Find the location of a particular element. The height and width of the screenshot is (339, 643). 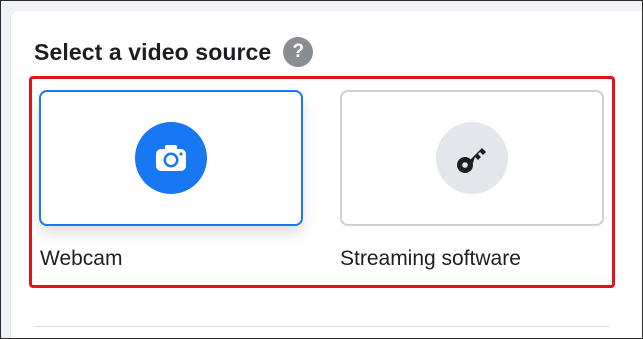

help-icon: ? is located at coordinates (298, 52).